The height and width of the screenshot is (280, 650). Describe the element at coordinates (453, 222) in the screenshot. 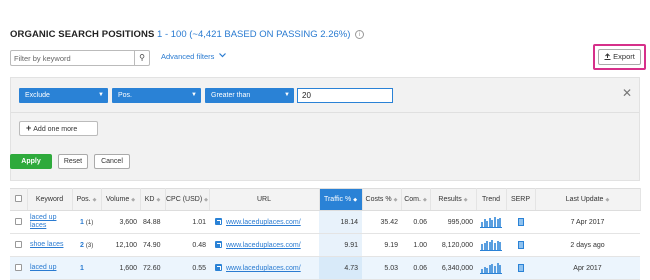

I see `results-cell: 995,000` at that location.